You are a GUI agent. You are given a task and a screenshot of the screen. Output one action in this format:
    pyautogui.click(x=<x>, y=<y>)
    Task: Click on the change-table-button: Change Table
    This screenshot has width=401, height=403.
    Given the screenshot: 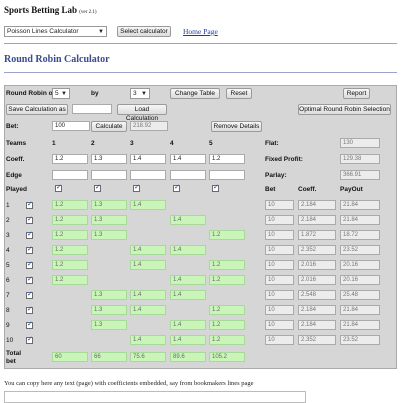 What is the action you would take?
    pyautogui.click(x=195, y=93)
    